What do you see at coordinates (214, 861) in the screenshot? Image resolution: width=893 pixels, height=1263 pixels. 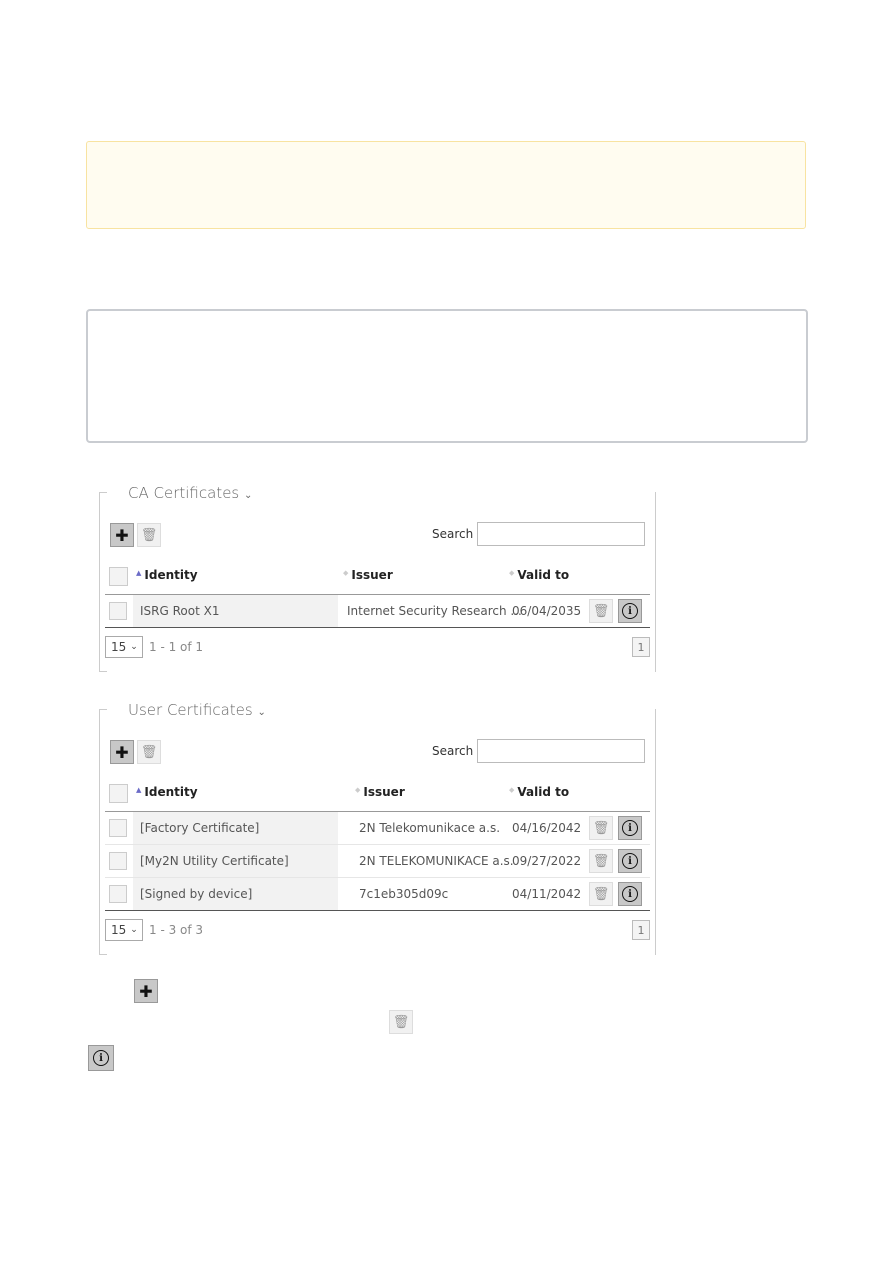 I see `identity-cell: [My2N Utility Certificate]` at bounding box center [214, 861].